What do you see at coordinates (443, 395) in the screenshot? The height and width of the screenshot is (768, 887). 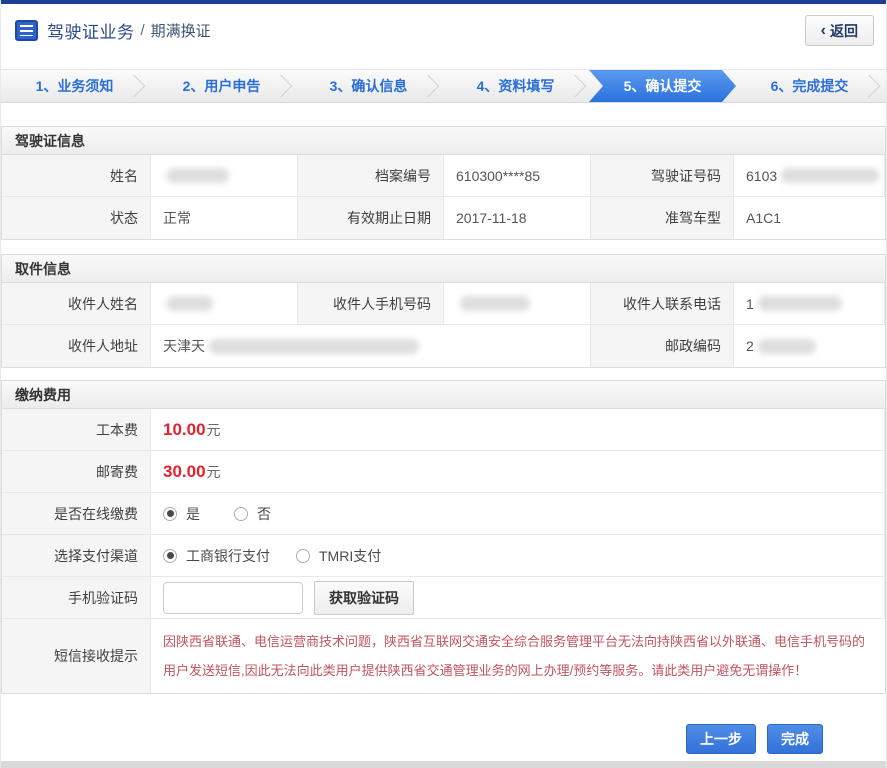 I see `payment-panel-title: 缴纳费用` at bounding box center [443, 395].